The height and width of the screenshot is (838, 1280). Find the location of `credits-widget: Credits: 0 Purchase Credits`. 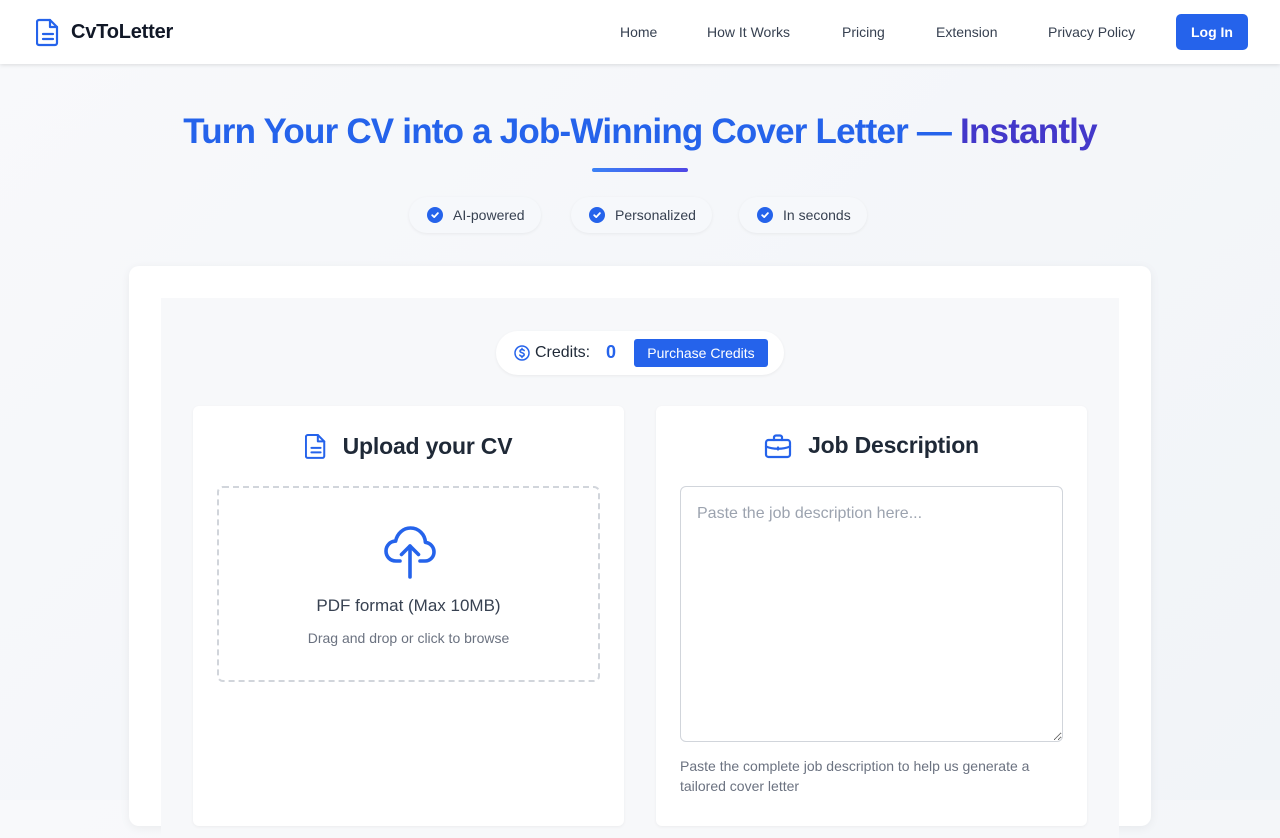

credits-widget: Credits: 0 Purchase Credits is located at coordinates (640, 353).